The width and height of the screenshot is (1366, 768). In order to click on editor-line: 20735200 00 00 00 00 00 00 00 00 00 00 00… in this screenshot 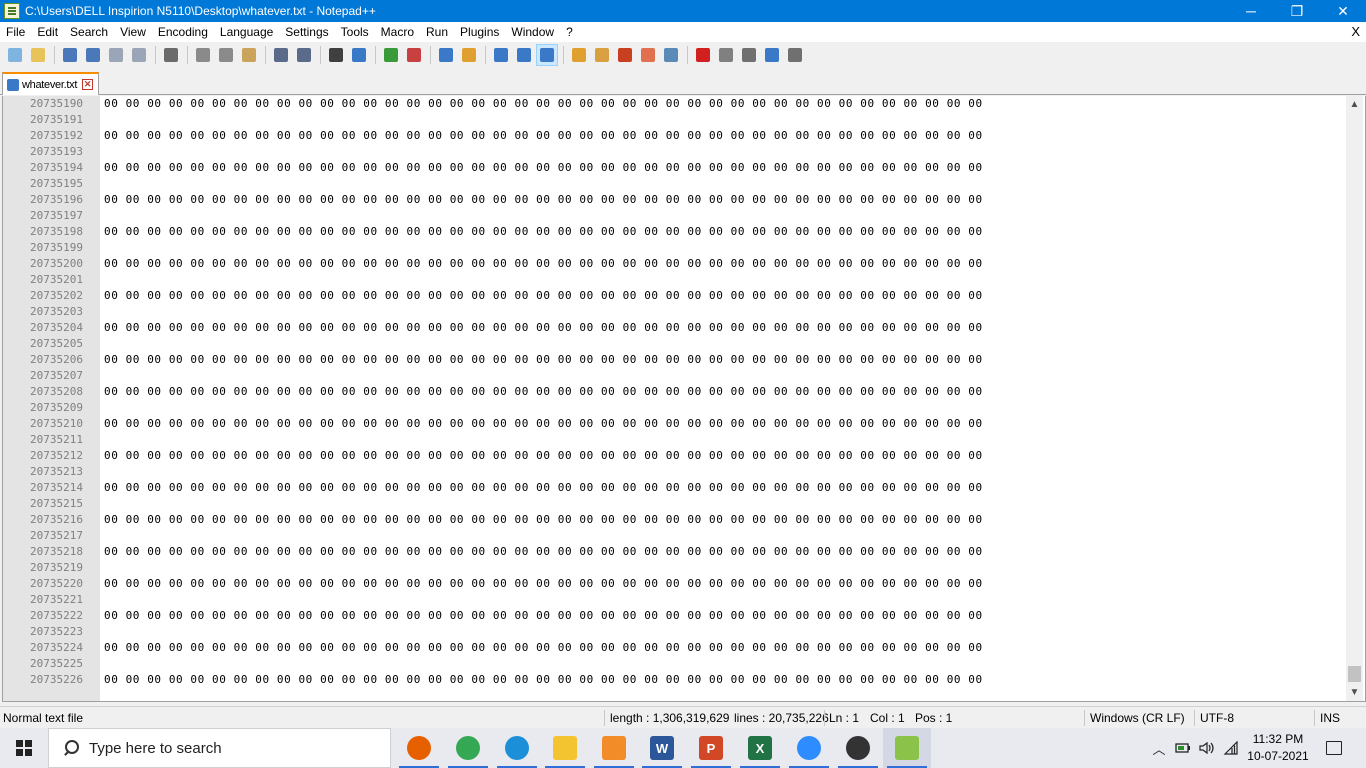, I will do `click(673, 264)`.